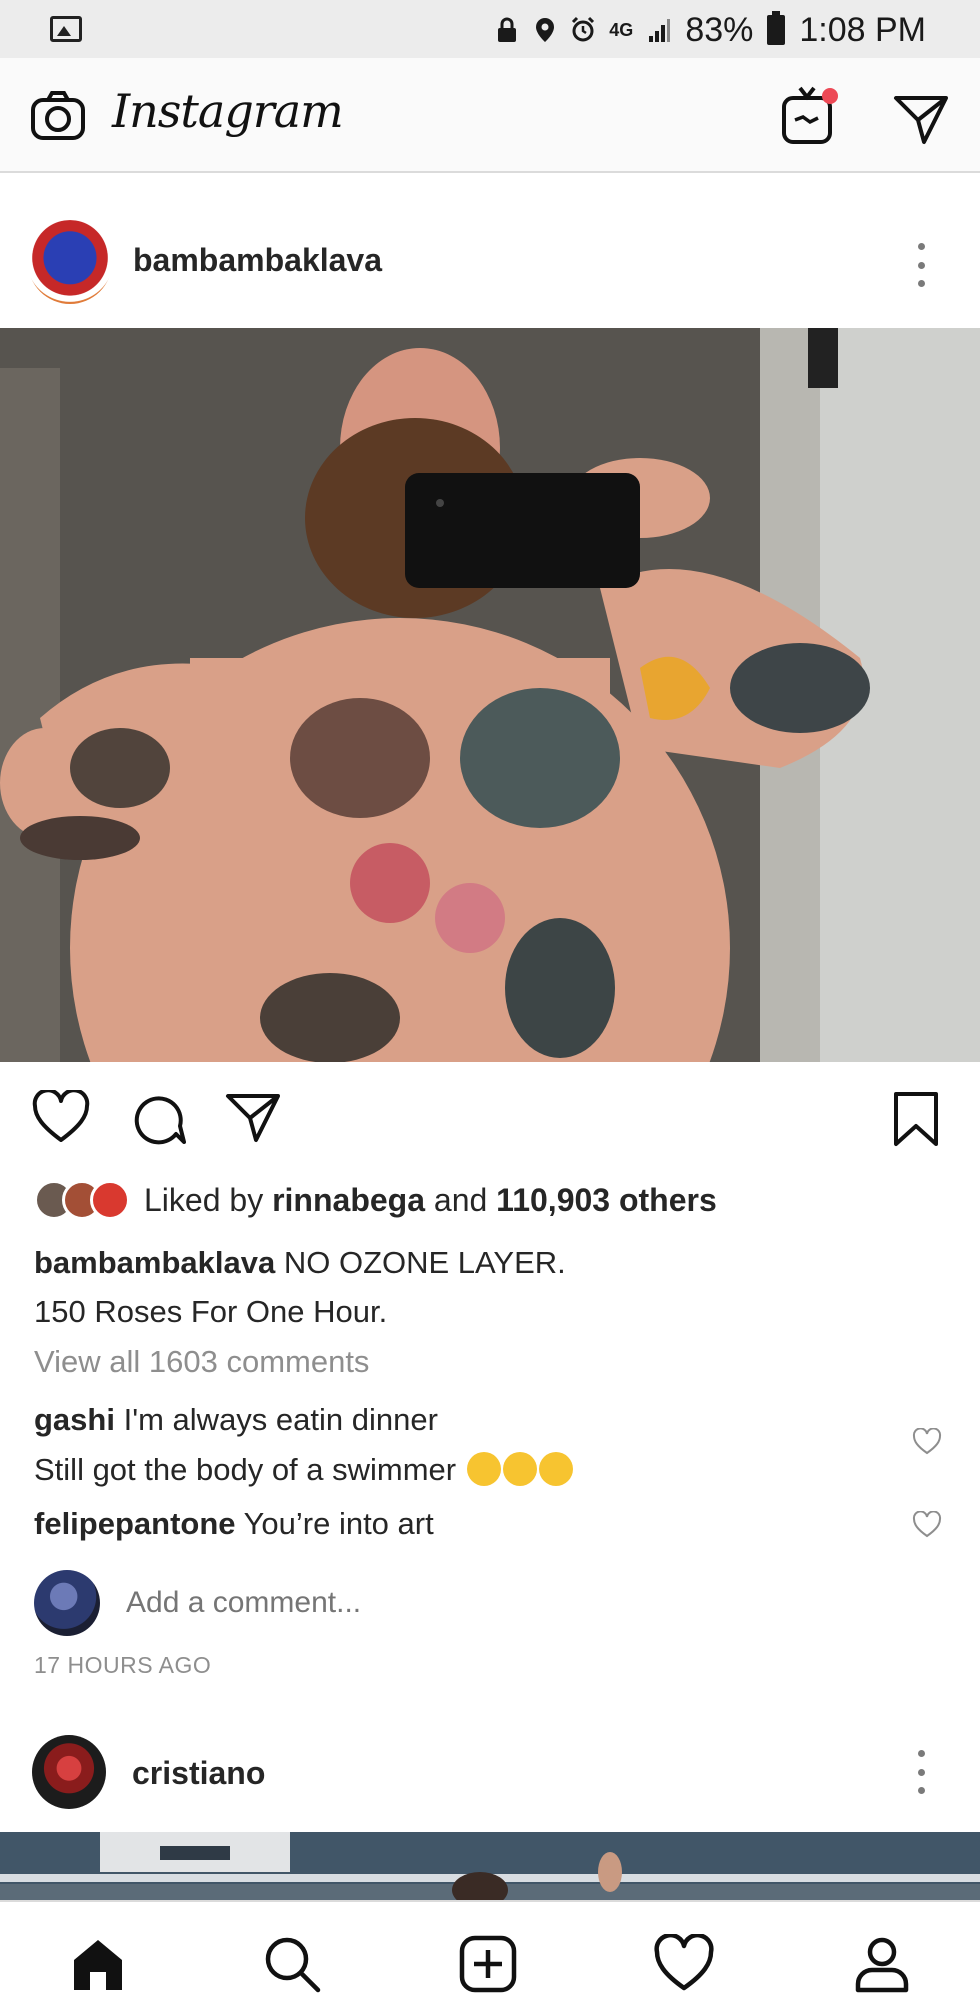  Describe the element at coordinates (483, 1469) in the screenshot. I see `crying-emoji` at that location.